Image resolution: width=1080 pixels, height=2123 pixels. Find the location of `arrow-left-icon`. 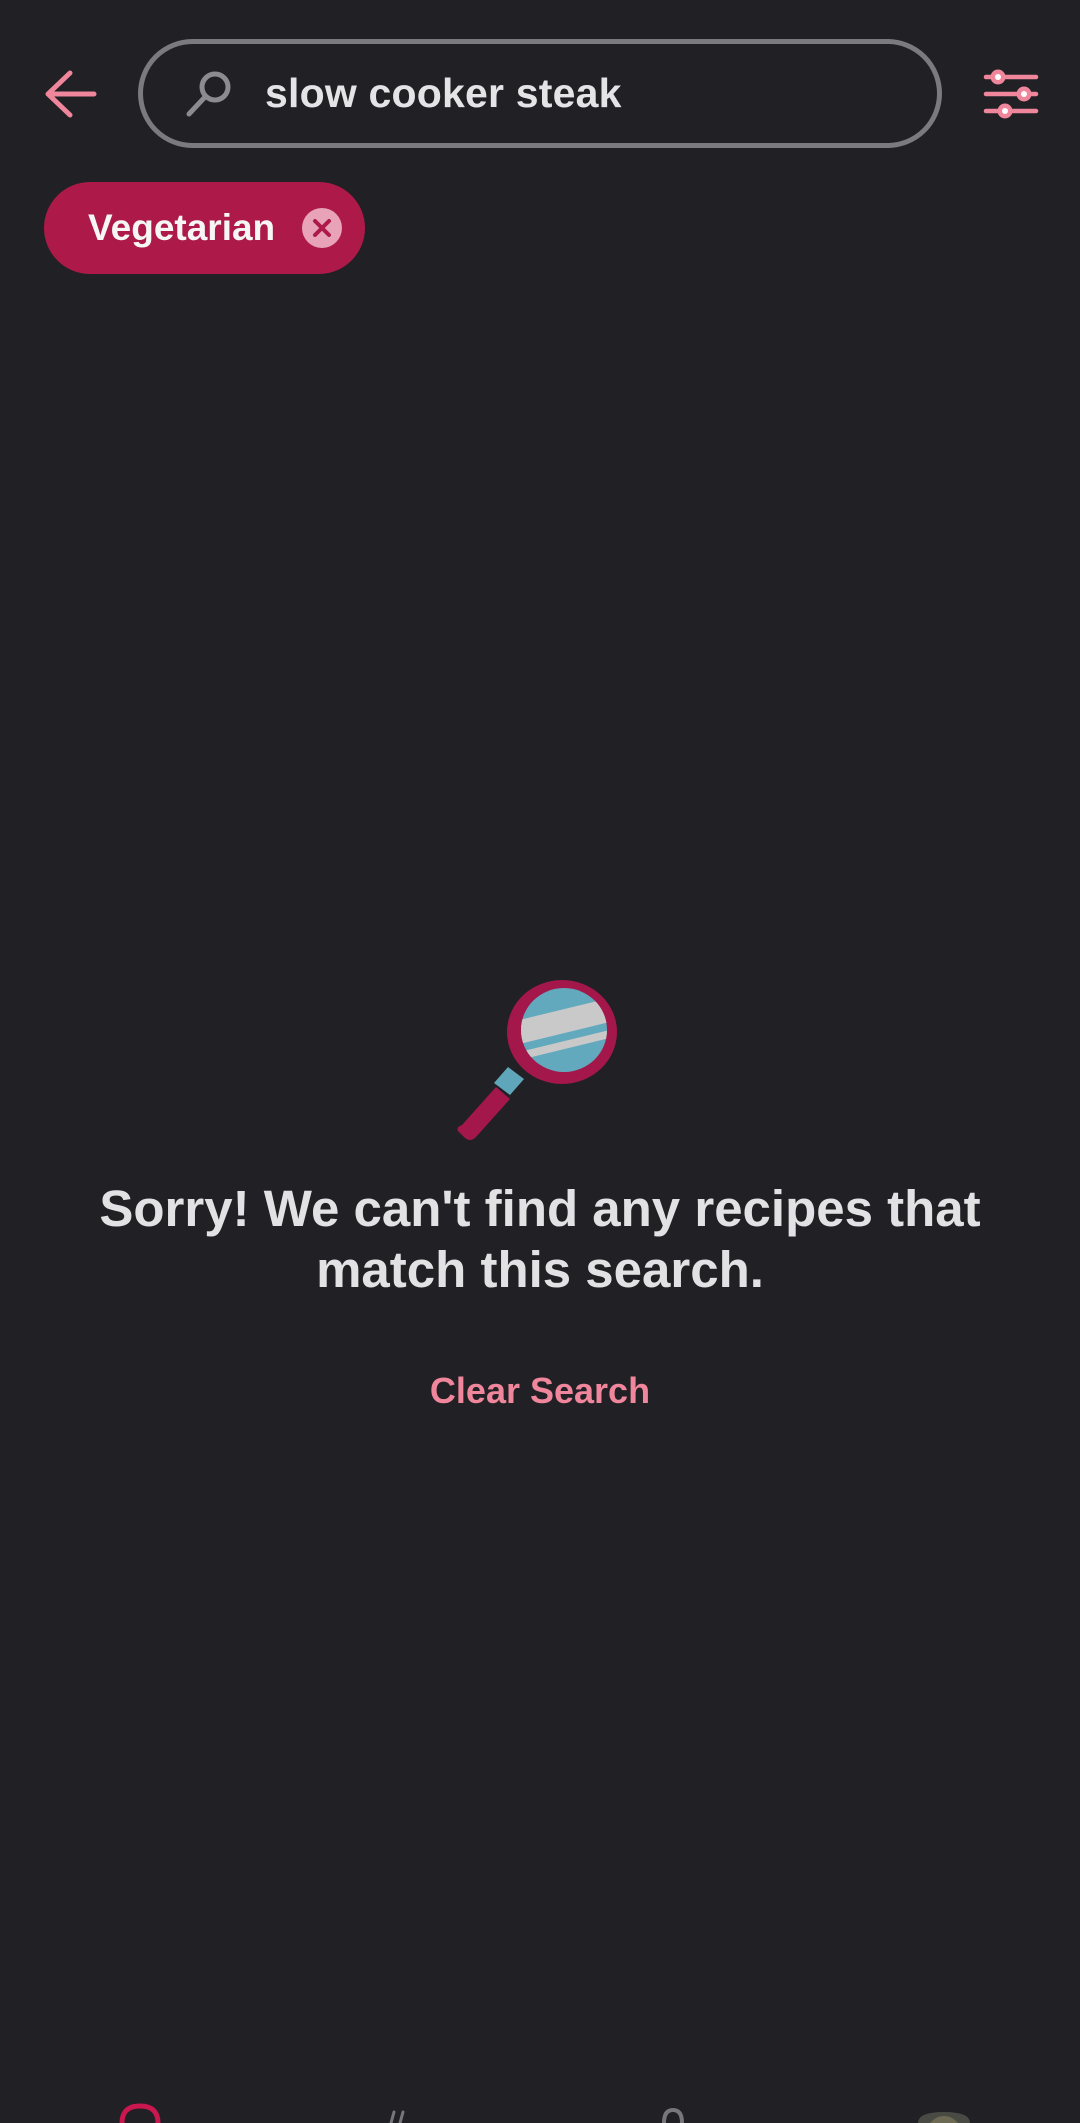

arrow-left-icon is located at coordinates (71, 94).